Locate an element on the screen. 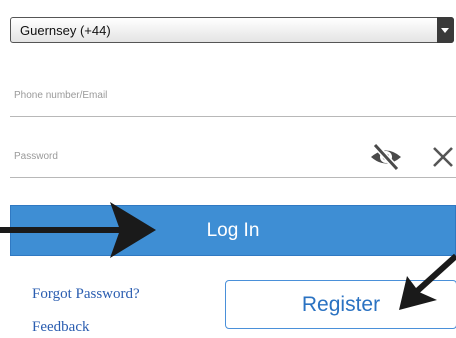 This screenshot has width=456, height=338. eye-slash-icon is located at coordinates (386, 157).